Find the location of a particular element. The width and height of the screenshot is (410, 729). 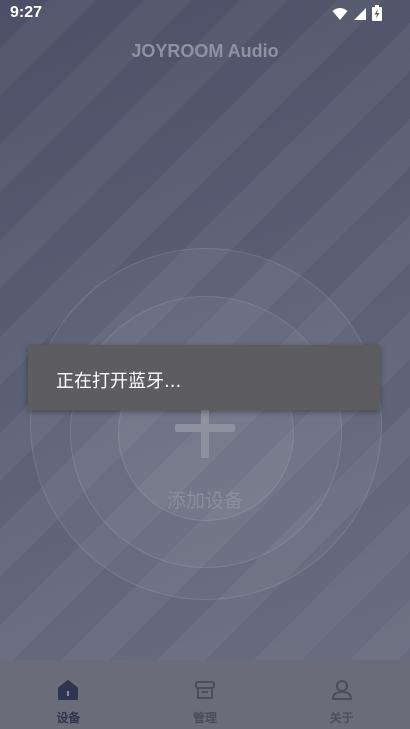

nav-label-devices: 设备 is located at coordinates (68, 718).